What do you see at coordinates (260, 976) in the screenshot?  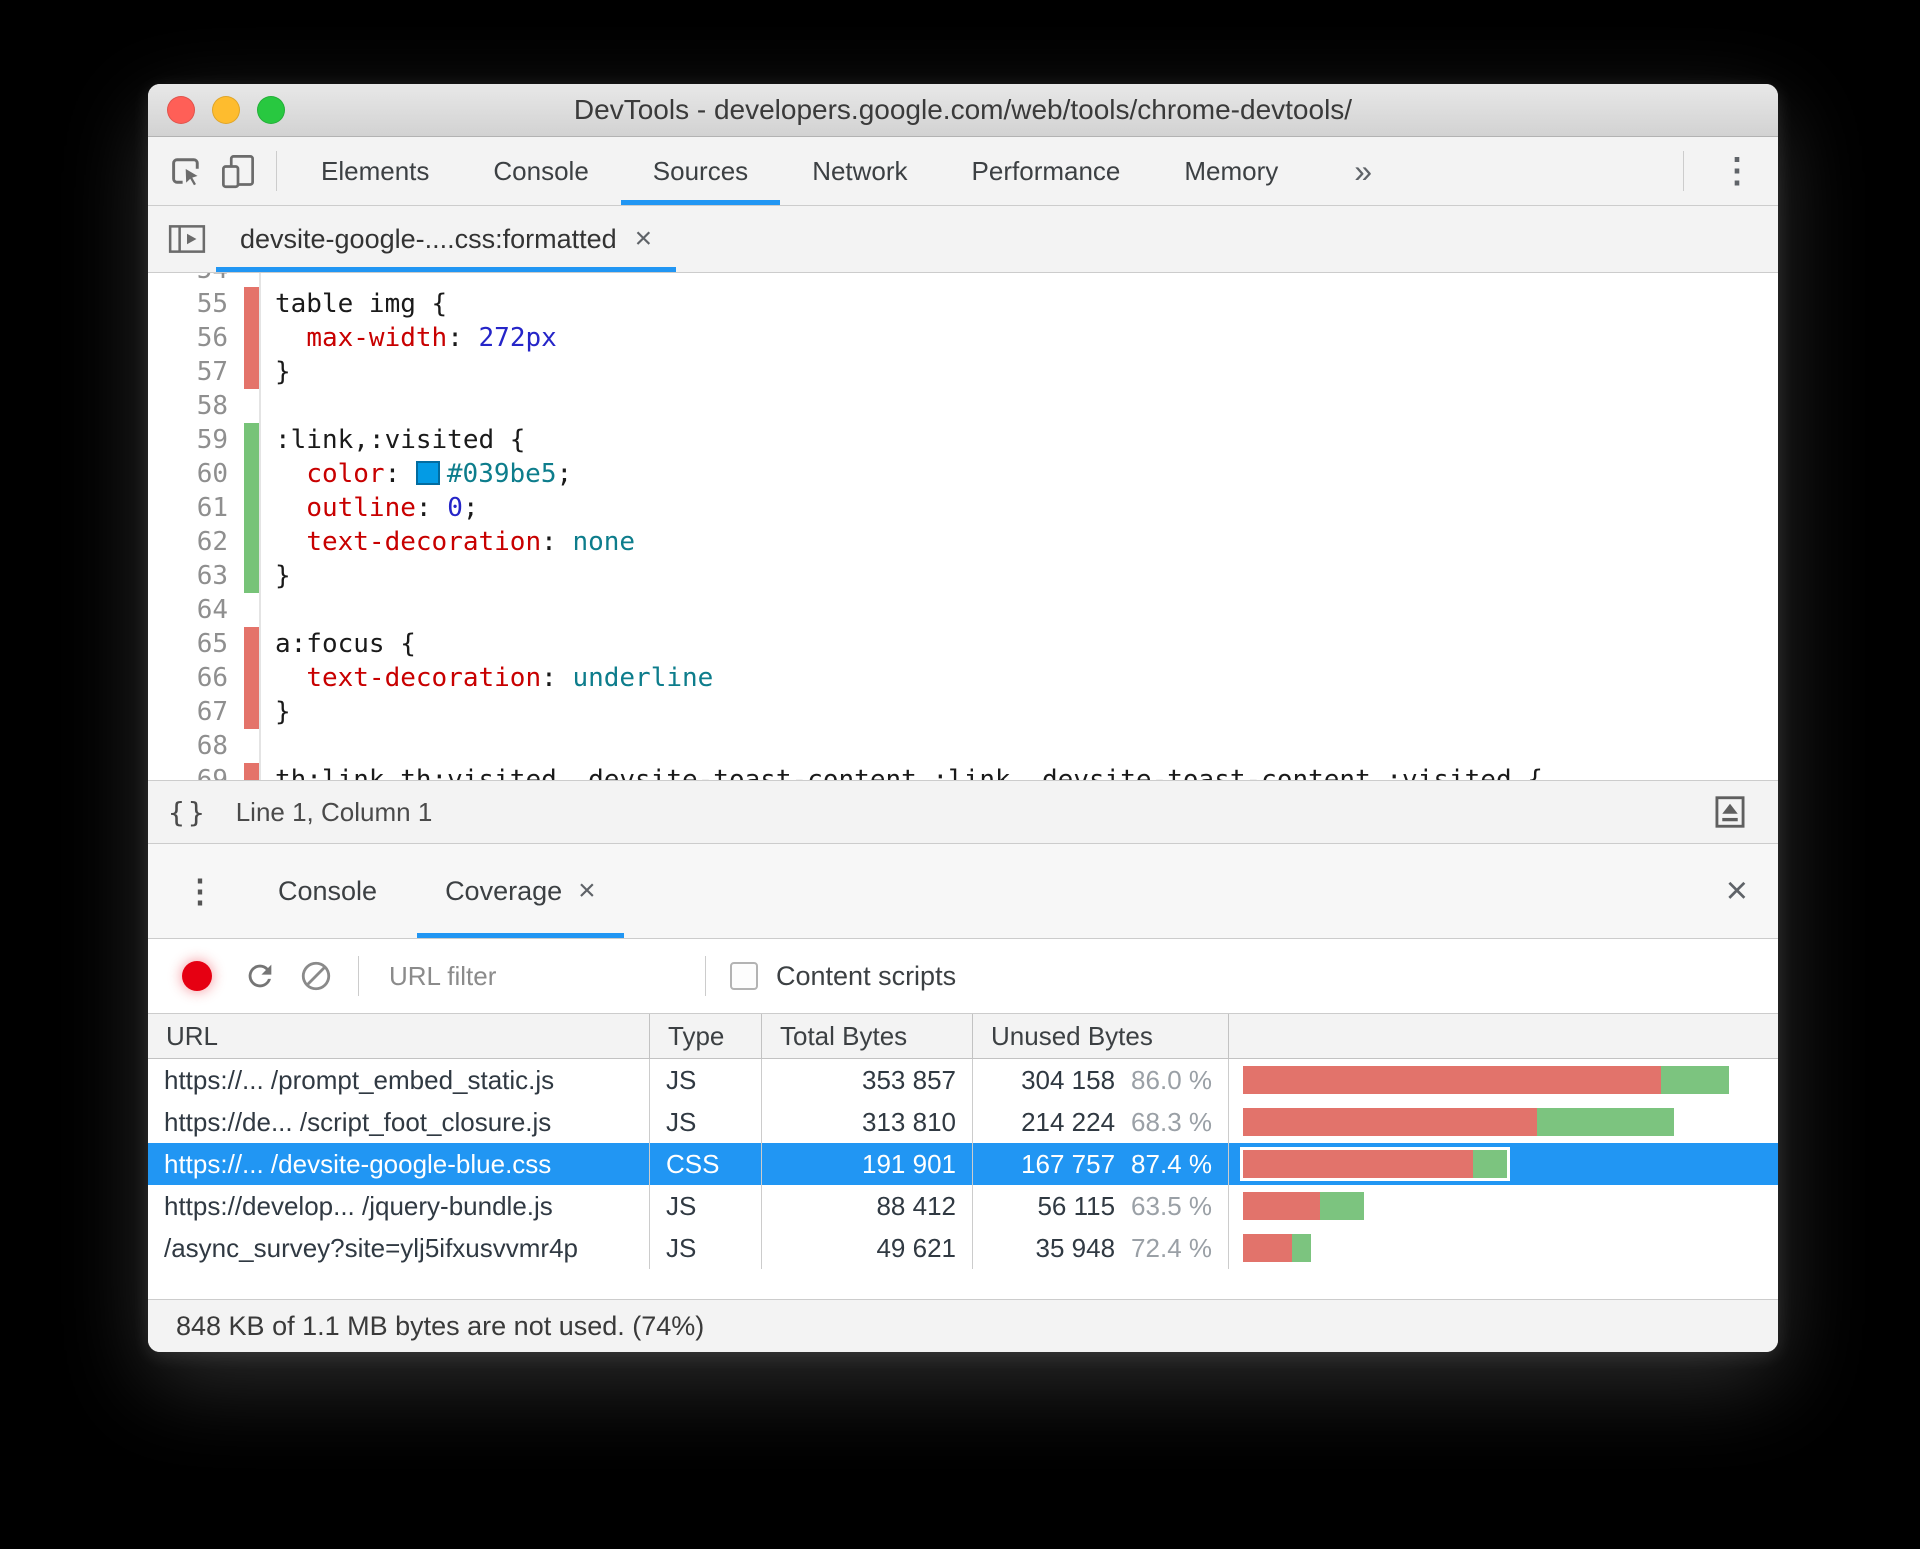 I see `reload-icon` at bounding box center [260, 976].